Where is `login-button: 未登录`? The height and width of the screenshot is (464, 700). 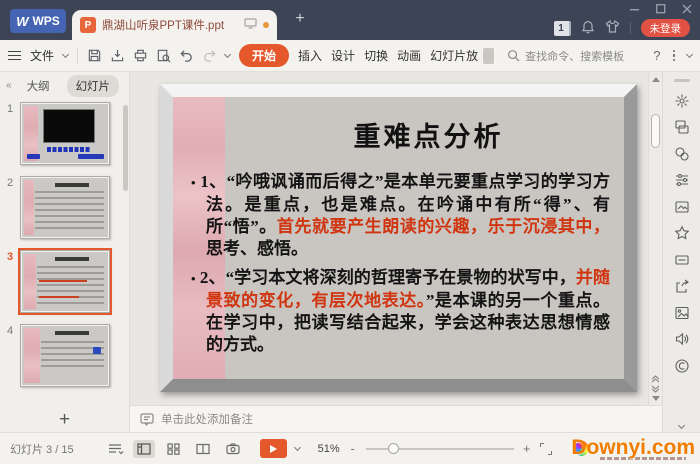 login-button: 未登录 is located at coordinates (665, 28).